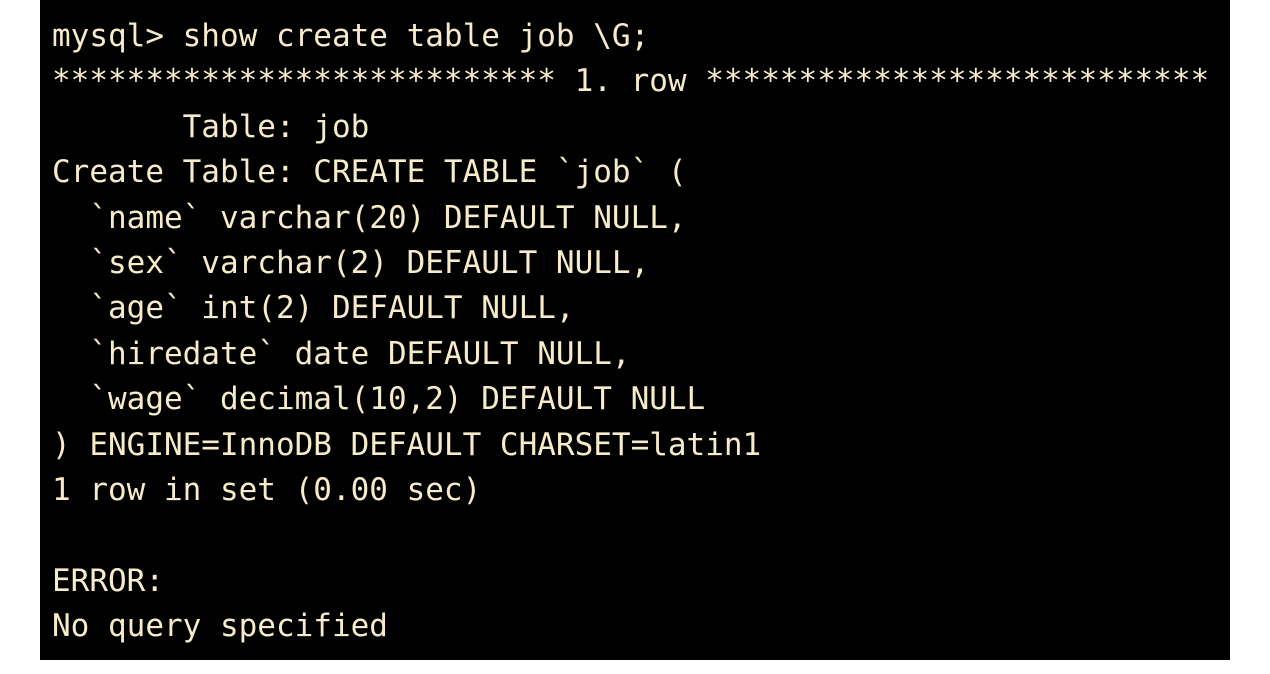  What do you see at coordinates (341, 353) in the screenshot?
I see `column-definition-hiredate: `hiredate` date DEFAULT NULL,` at bounding box center [341, 353].